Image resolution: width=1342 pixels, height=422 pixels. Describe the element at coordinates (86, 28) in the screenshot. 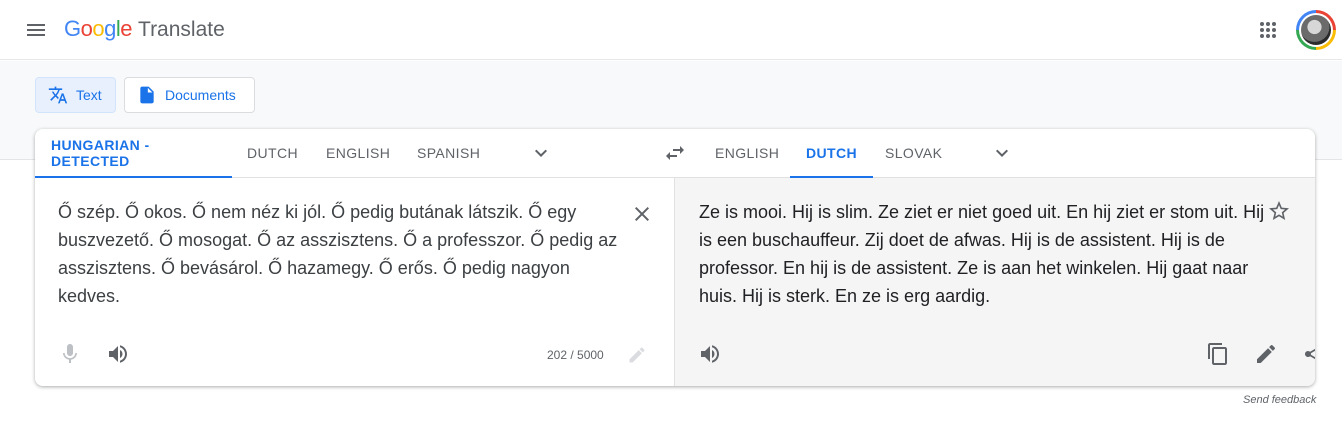

I see `logo-letter-o1: o` at that location.